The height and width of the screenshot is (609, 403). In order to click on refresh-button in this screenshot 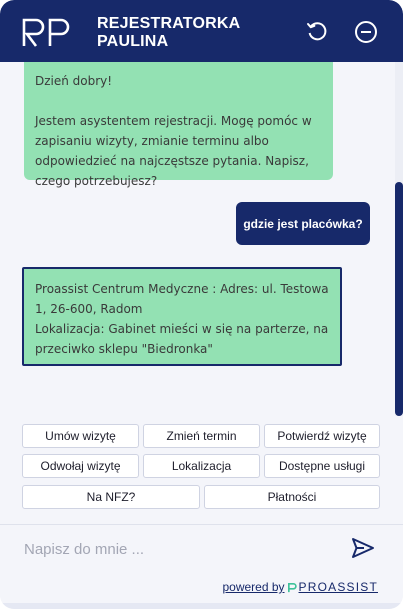, I will do `click(317, 32)`.